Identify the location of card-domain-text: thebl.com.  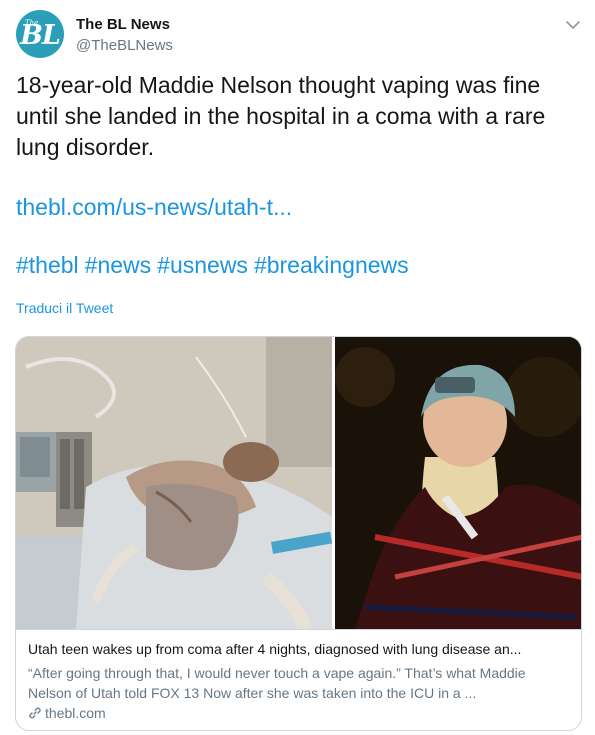
(75, 713).